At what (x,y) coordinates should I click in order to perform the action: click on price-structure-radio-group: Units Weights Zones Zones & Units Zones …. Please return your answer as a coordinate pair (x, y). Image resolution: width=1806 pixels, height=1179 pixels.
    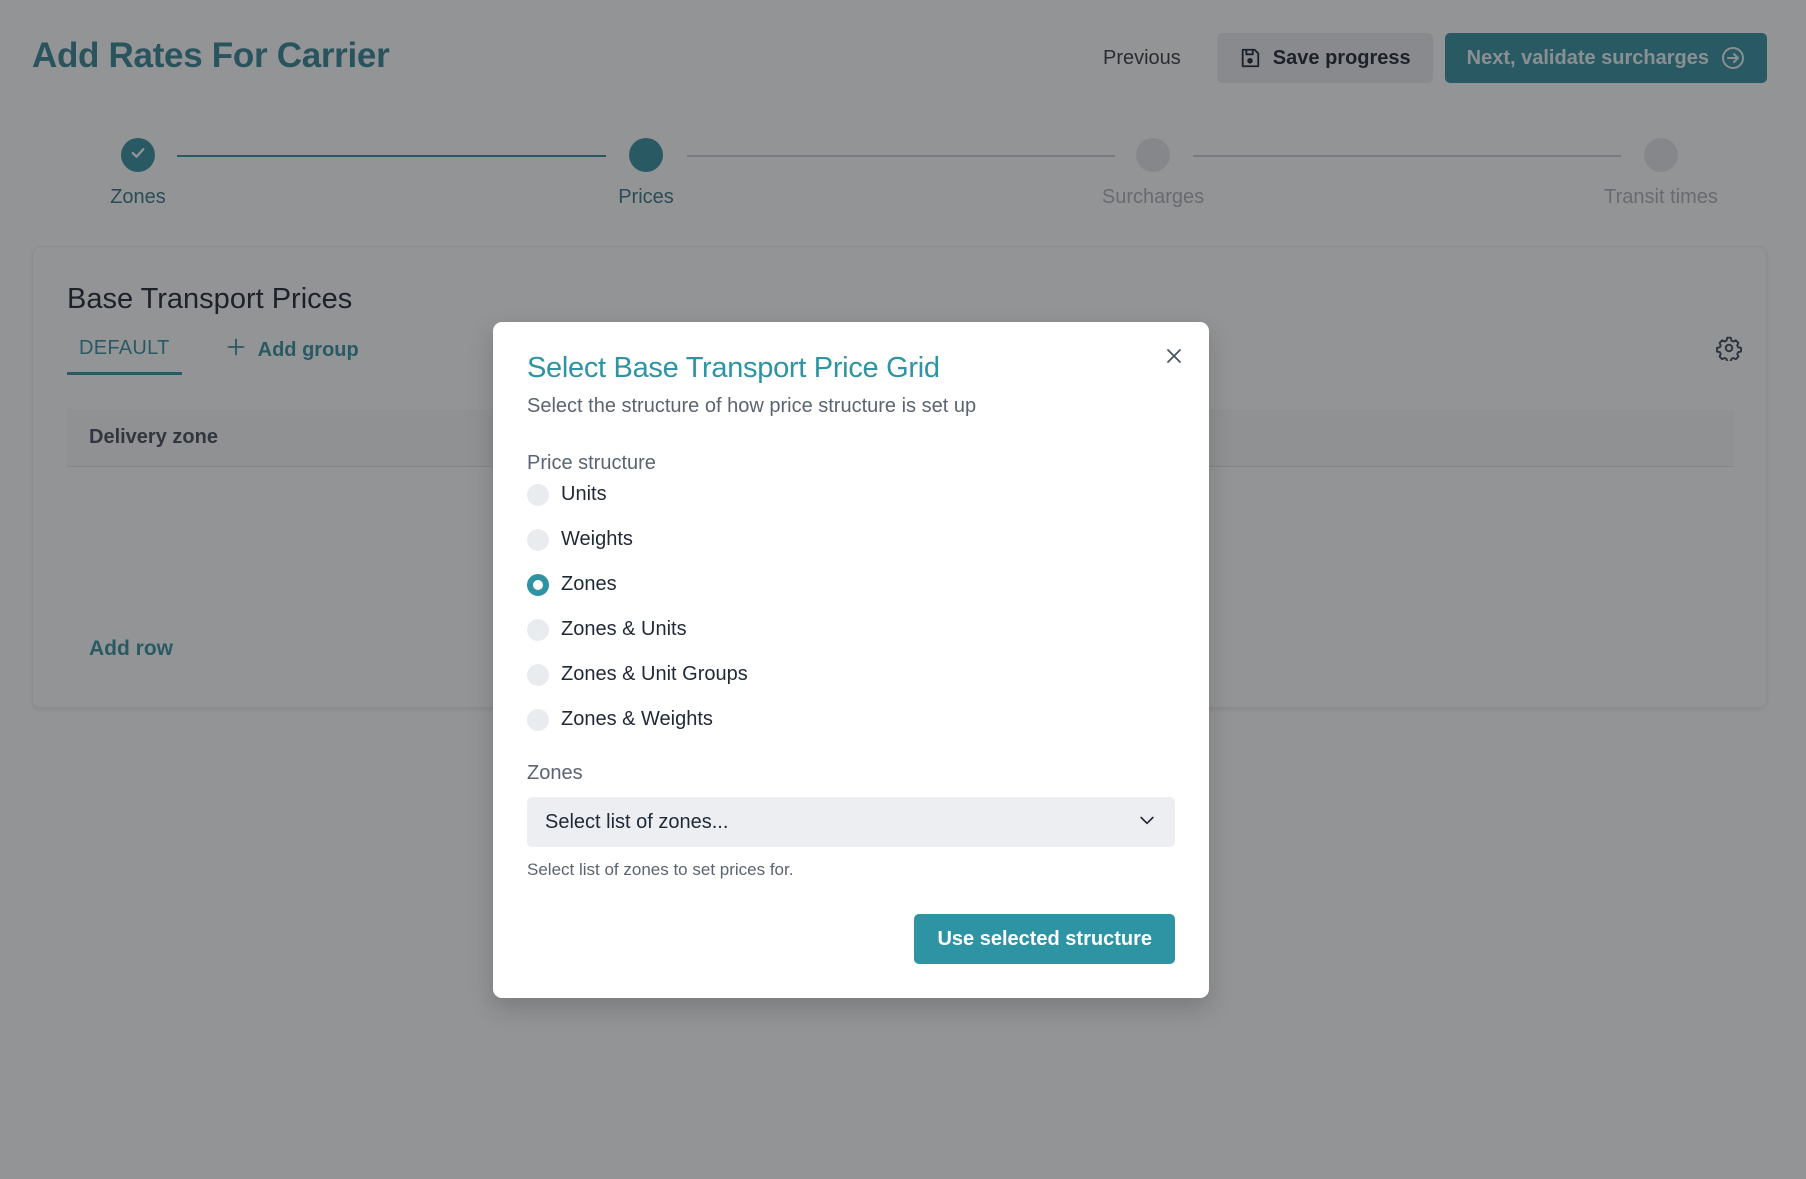
    Looking at the image, I should click on (637, 607).